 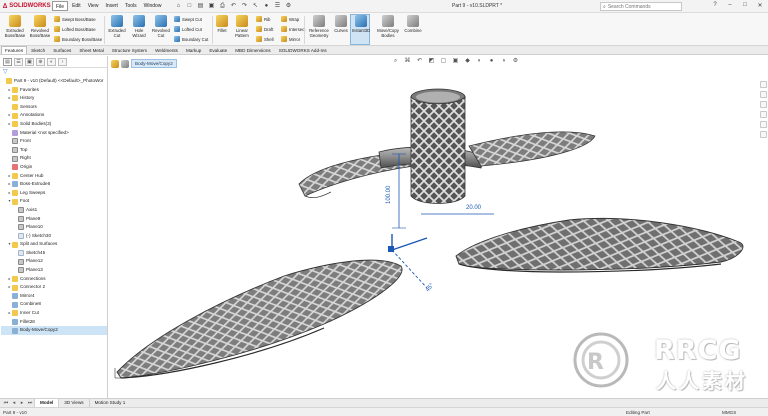 I want to click on custom-properties-icon, so click(x=763, y=134).